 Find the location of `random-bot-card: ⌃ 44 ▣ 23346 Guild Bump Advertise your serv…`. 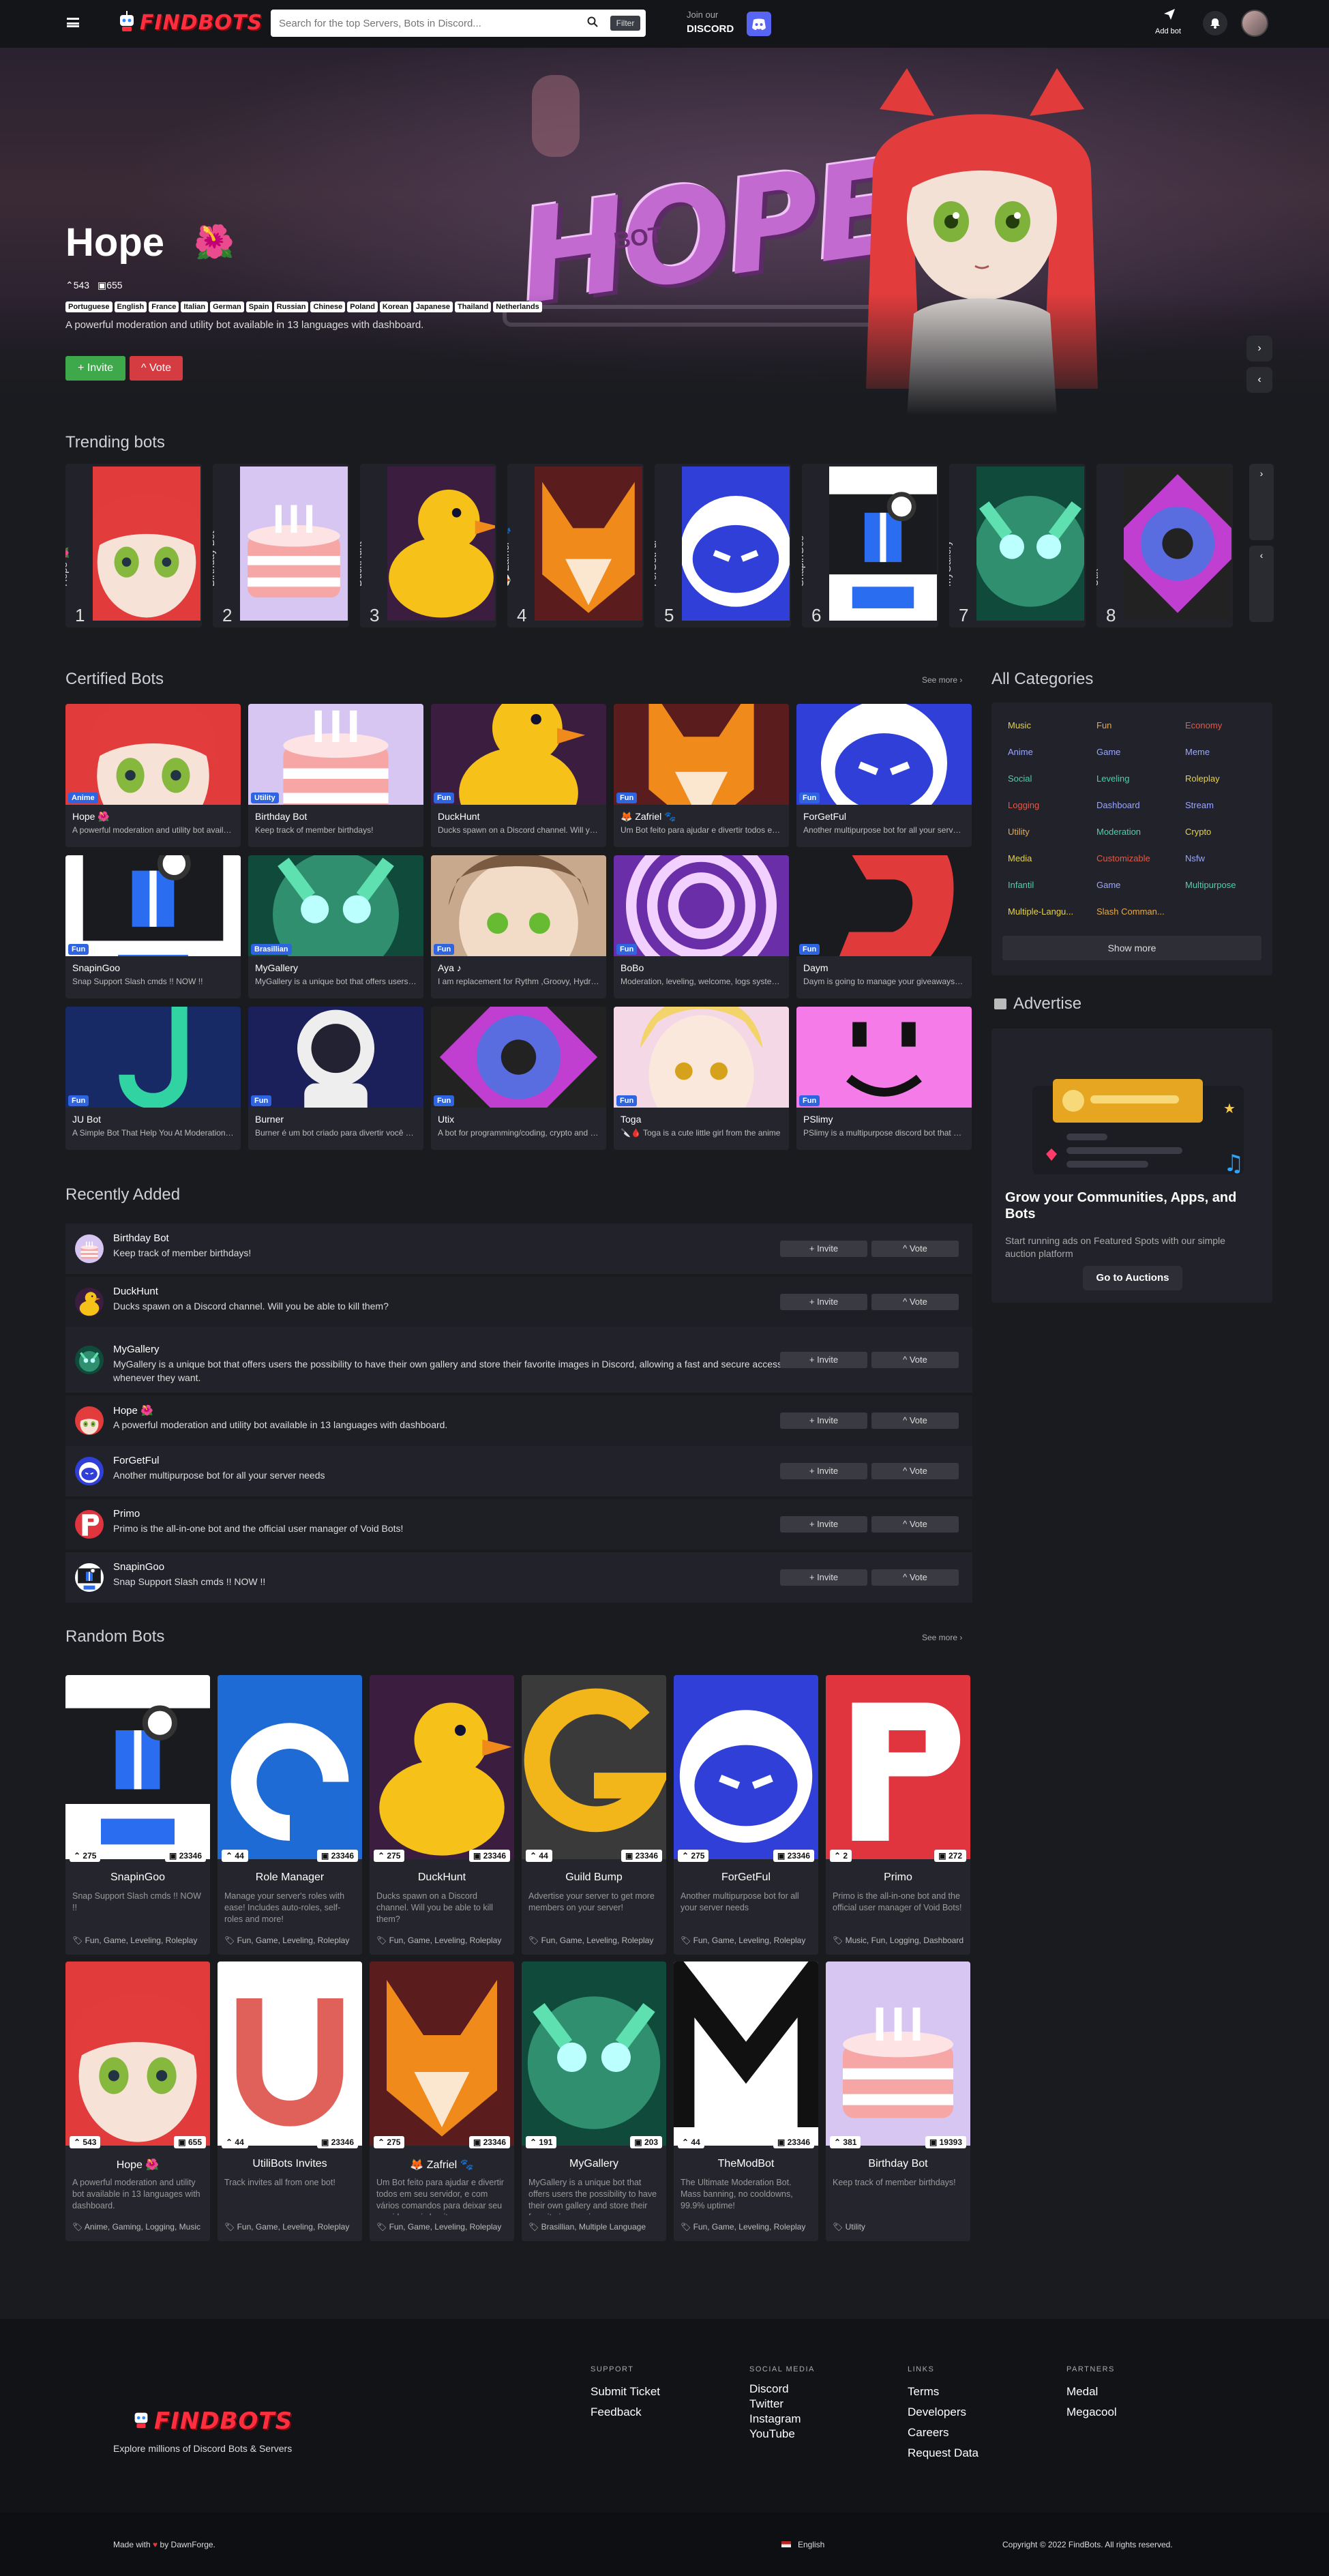

random-bot-card: ⌃ 44 ▣ 23346 Guild Bump Advertise your serv… is located at coordinates (594, 1815).